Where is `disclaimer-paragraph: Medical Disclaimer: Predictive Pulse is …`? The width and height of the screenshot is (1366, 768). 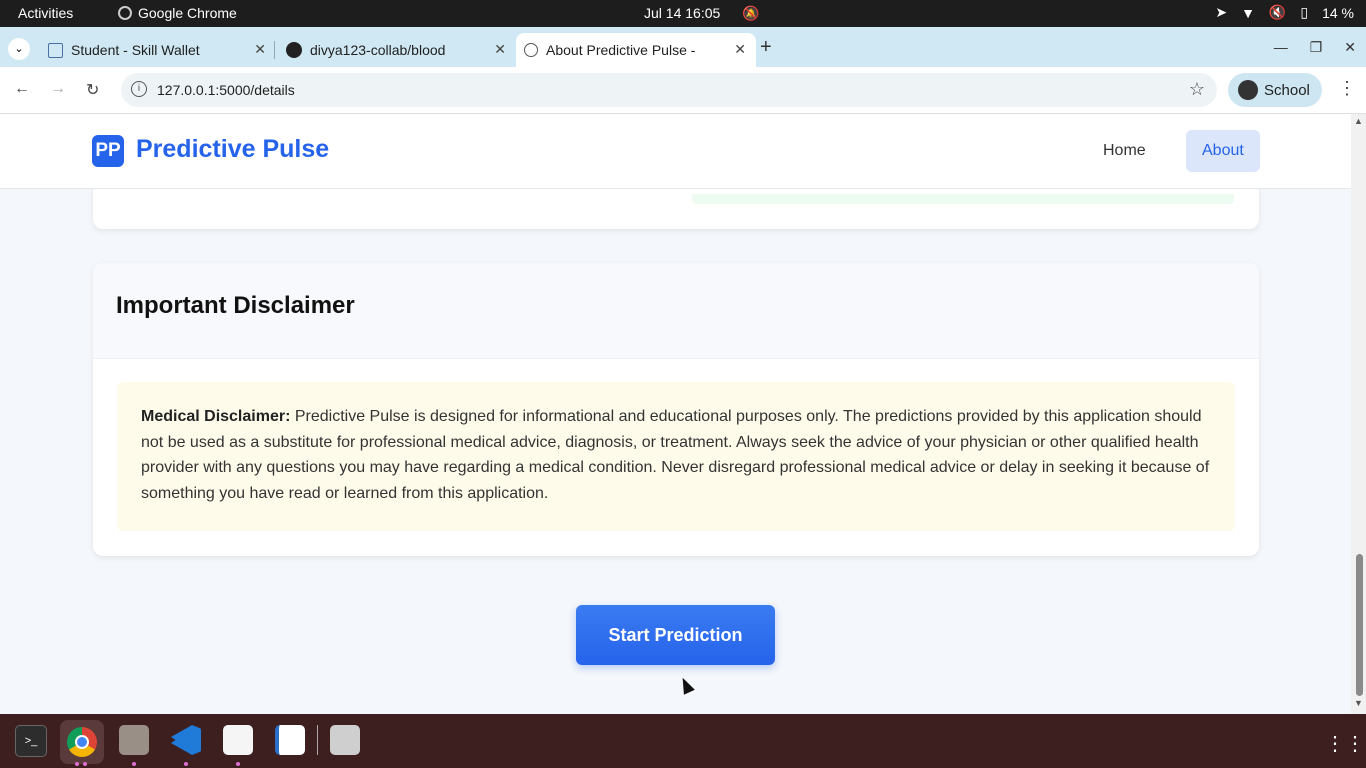 disclaimer-paragraph: Medical Disclaimer: Predictive Pulse is … is located at coordinates (680, 455).